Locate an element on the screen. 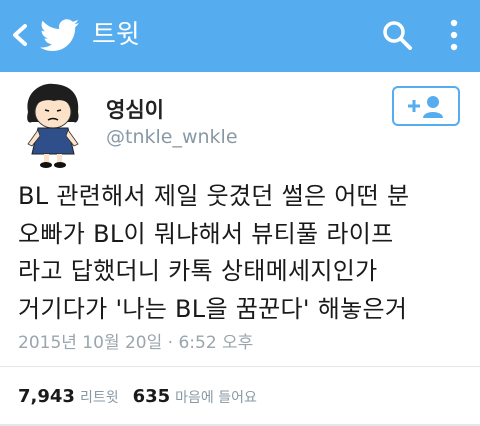 The image size is (480, 426). retweet-label: 리트윗 is located at coordinates (99, 398).